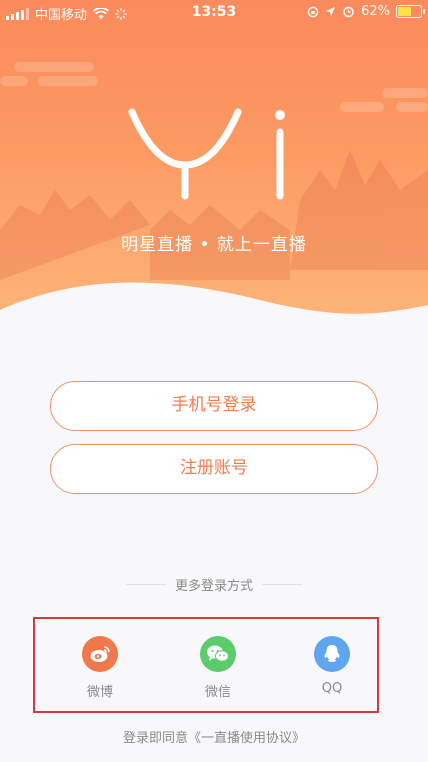 Image resolution: width=428 pixels, height=762 pixels. I want to click on rotation-lock-icon, so click(313, 11).